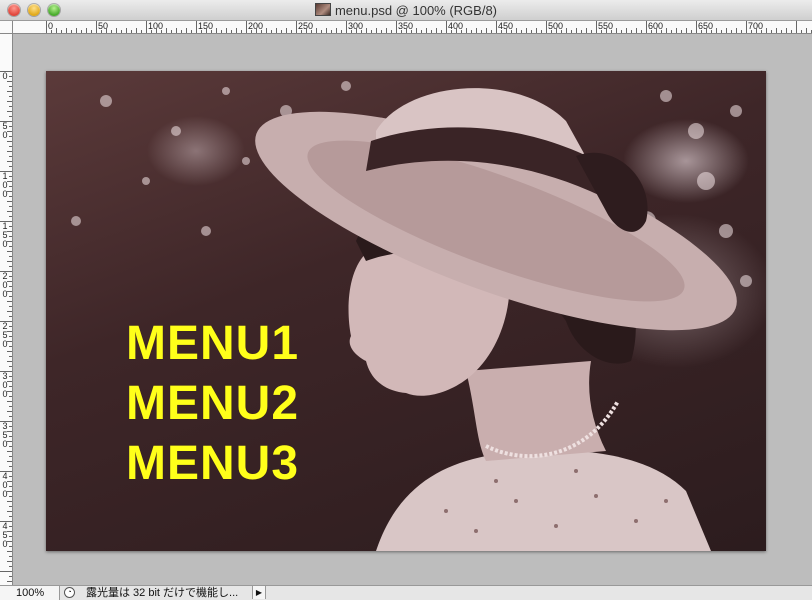  I want to click on vertical-ruler: 0 50 100 150 200 250 300 350 400 450, so click(6, 309).